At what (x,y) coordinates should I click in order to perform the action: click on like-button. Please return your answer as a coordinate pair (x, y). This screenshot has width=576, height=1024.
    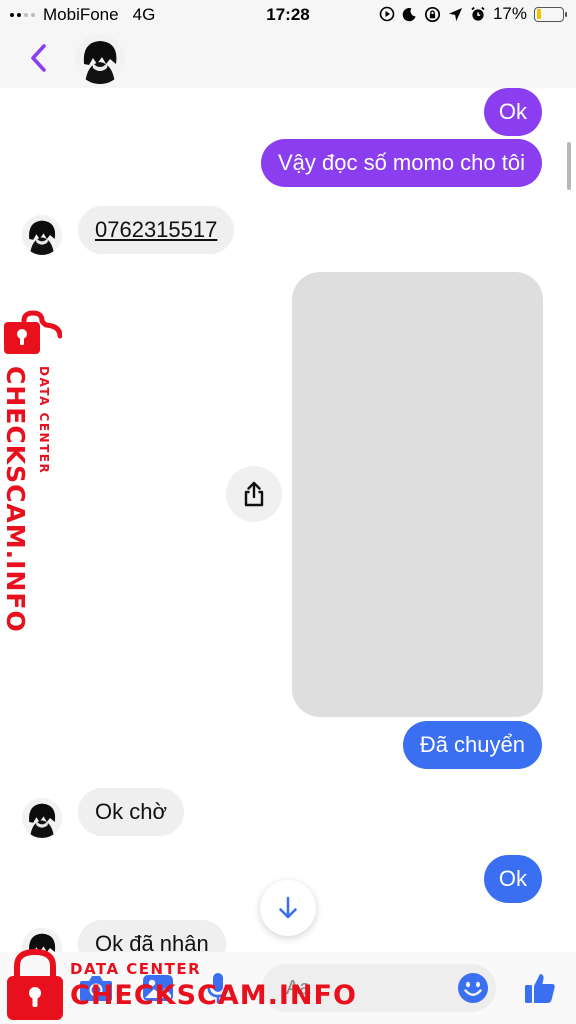
    Looking at the image, I should click on (540, 988).